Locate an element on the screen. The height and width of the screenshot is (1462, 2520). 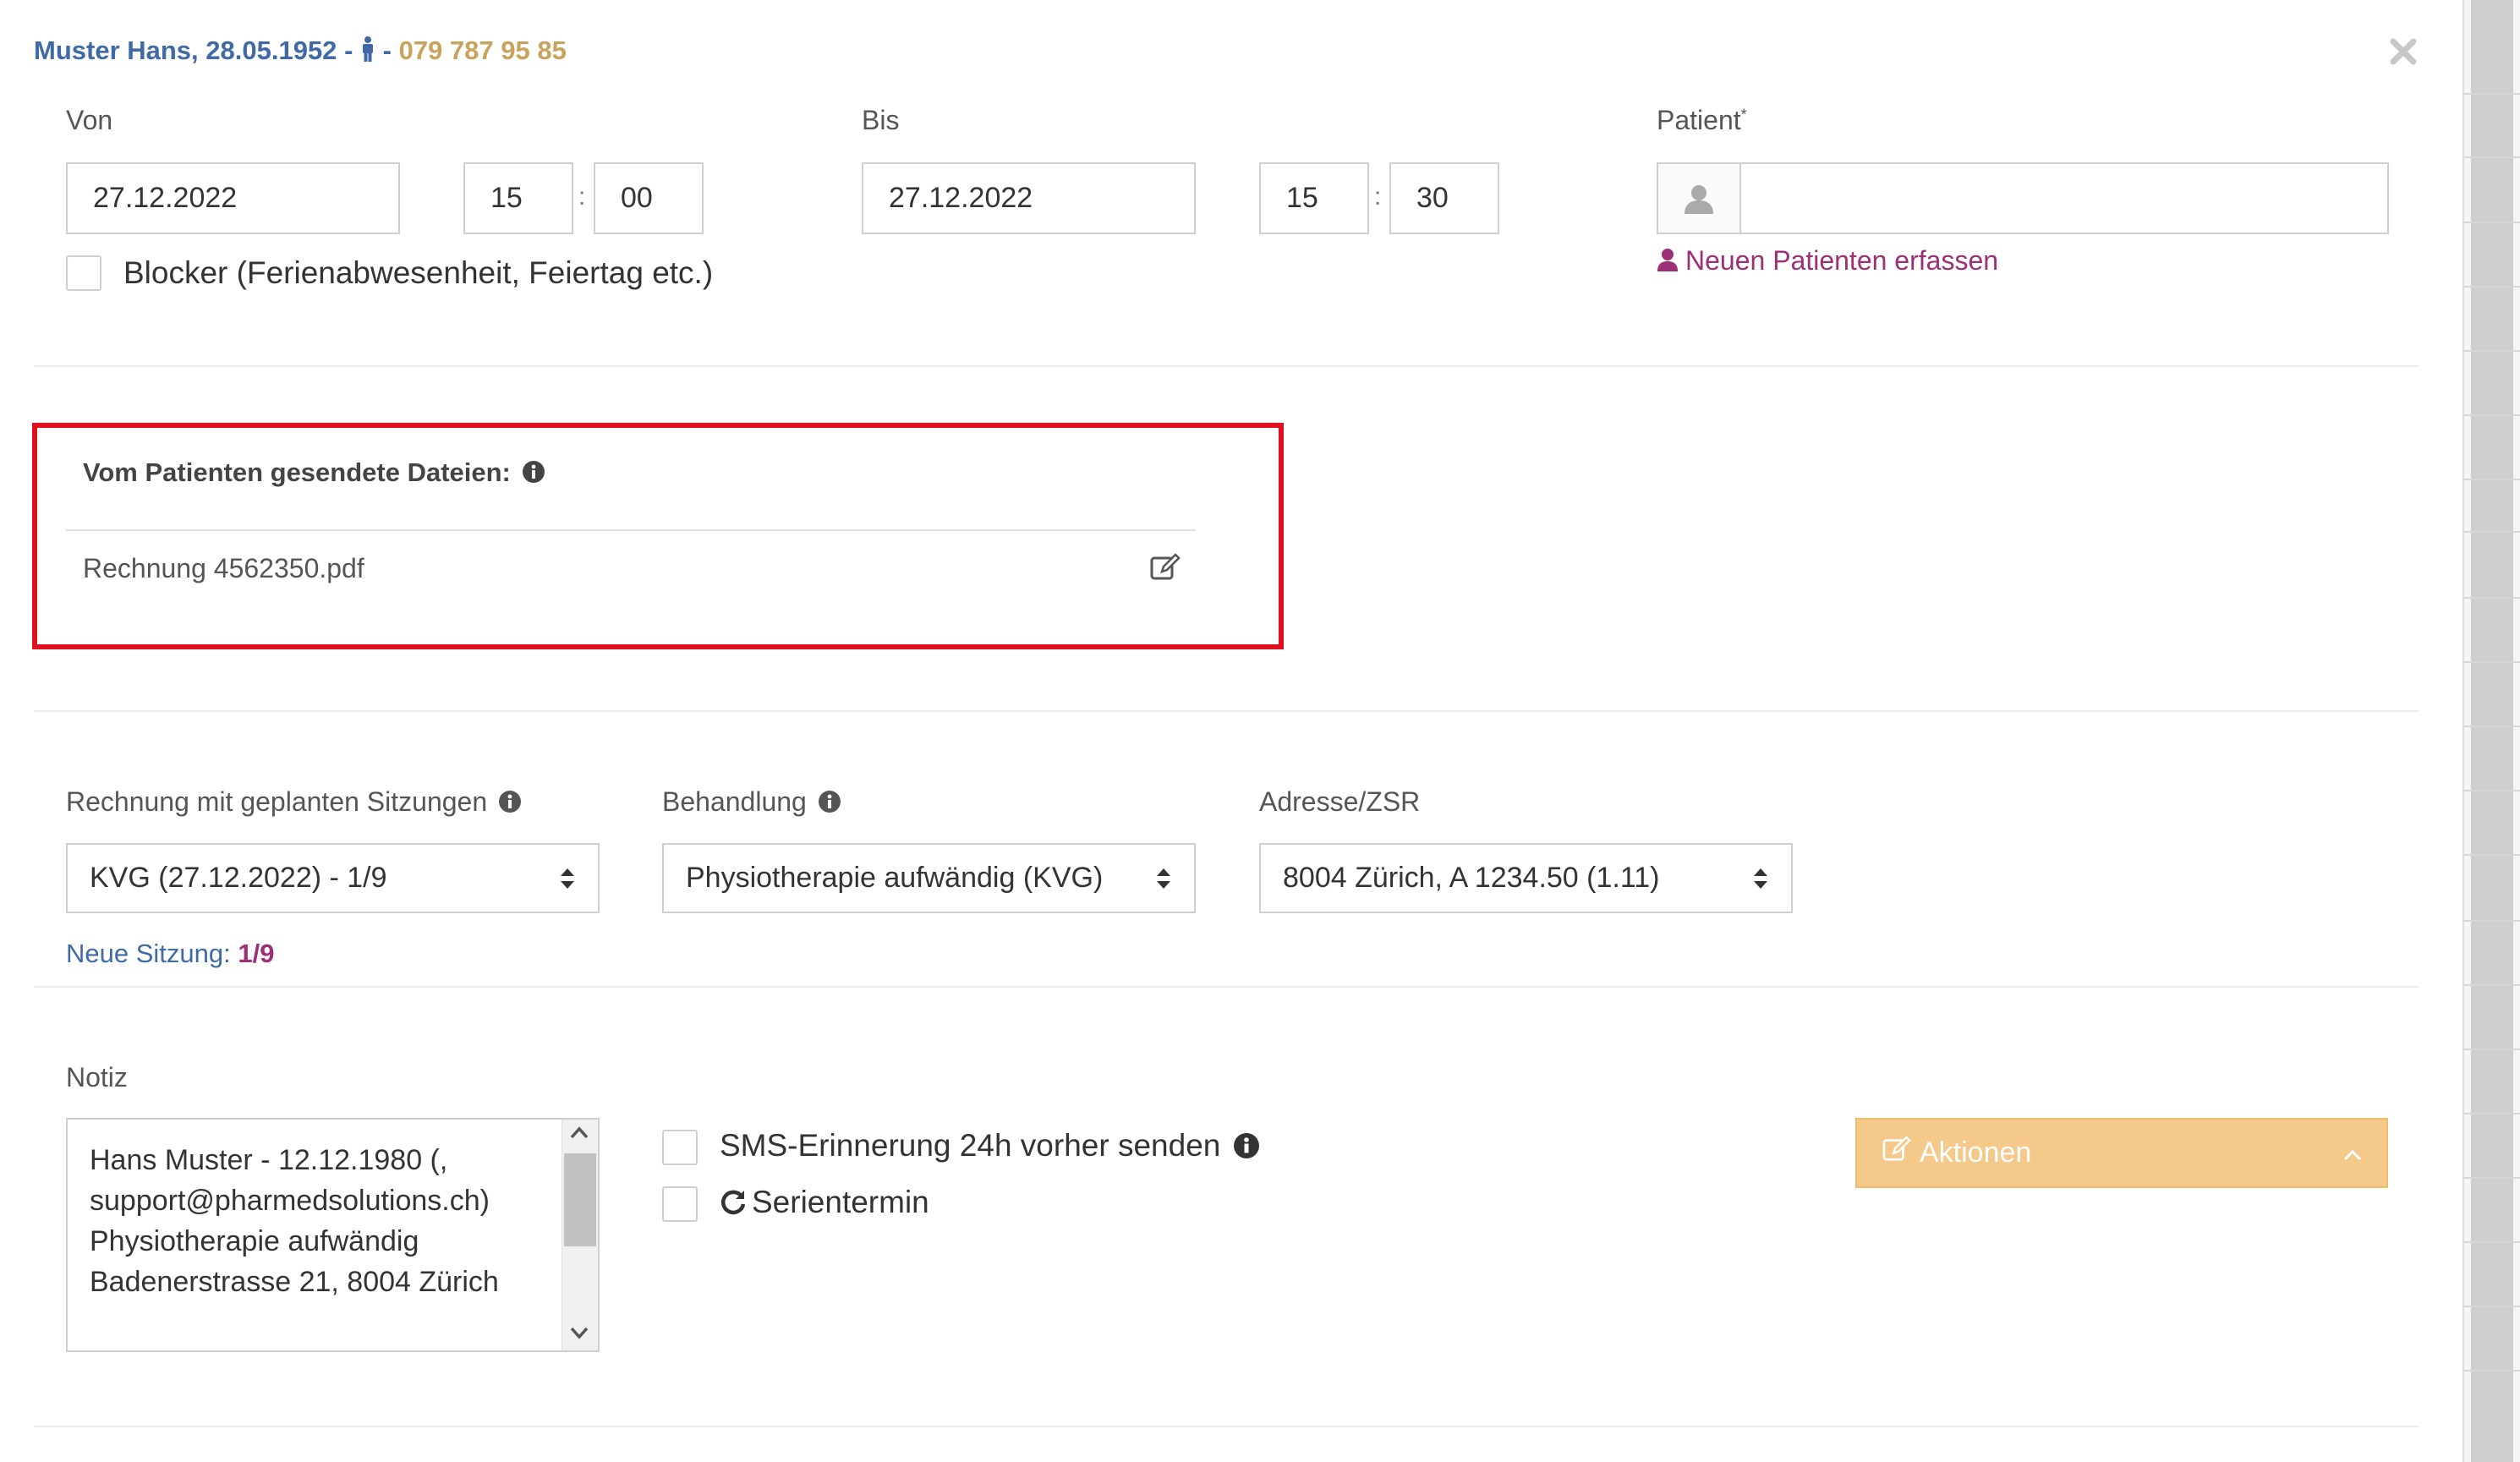
notes-scrollbar is located at coordinates (580, 1235).